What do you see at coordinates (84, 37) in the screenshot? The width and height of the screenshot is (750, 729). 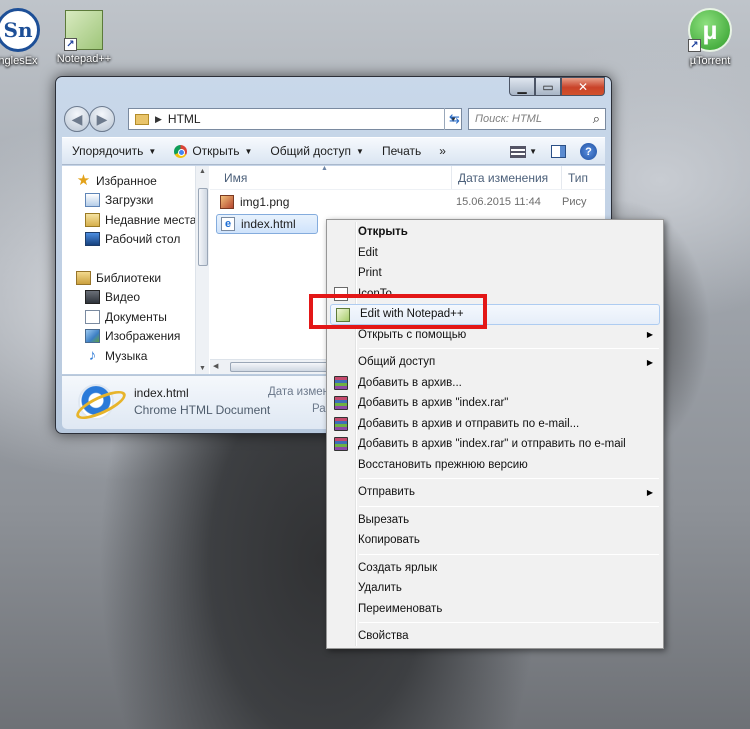 I see `desktop-icon-notepad: ↗ Notepad++` at bounding box center [84, 37].